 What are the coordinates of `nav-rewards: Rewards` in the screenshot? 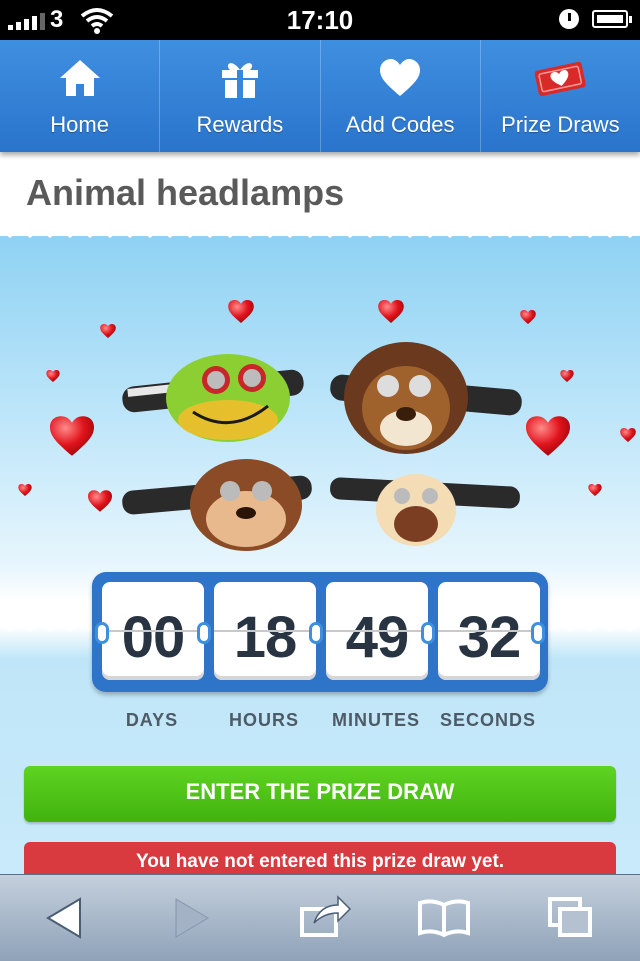 It's located at (240, 96).